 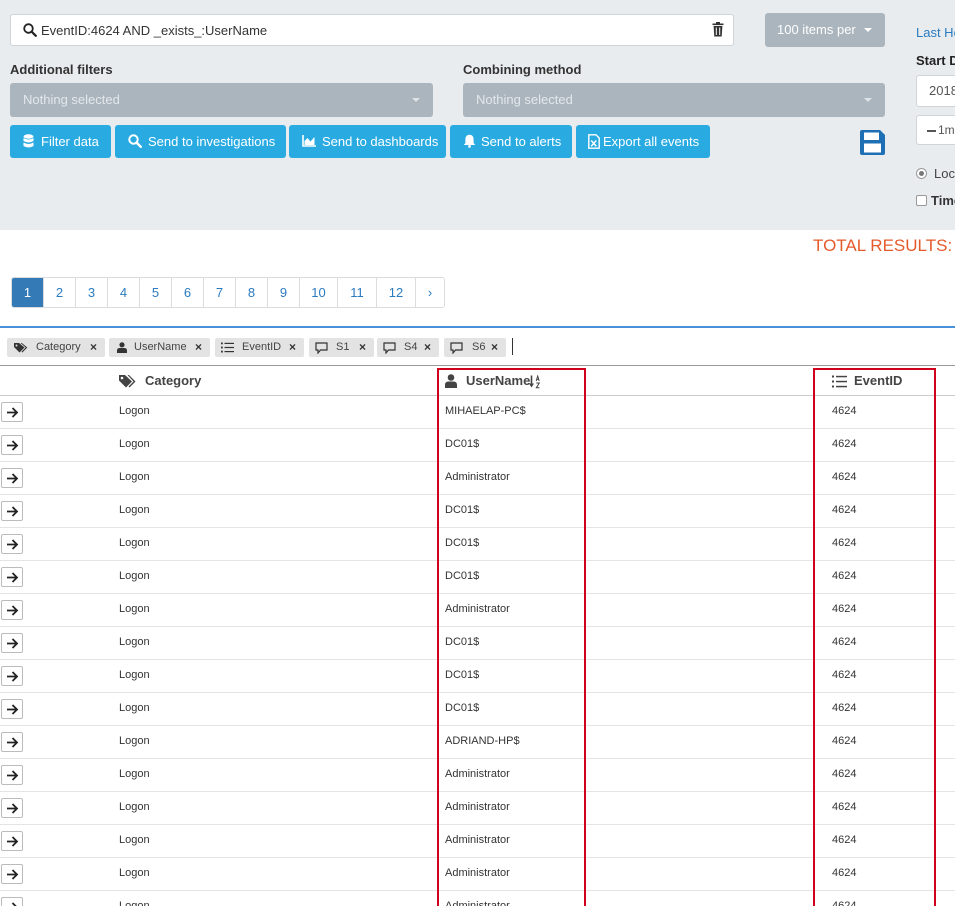 What do you see at coordinates (872, 142) in the screenshot?
I see `save-icon` at bounding box center [872, 142].